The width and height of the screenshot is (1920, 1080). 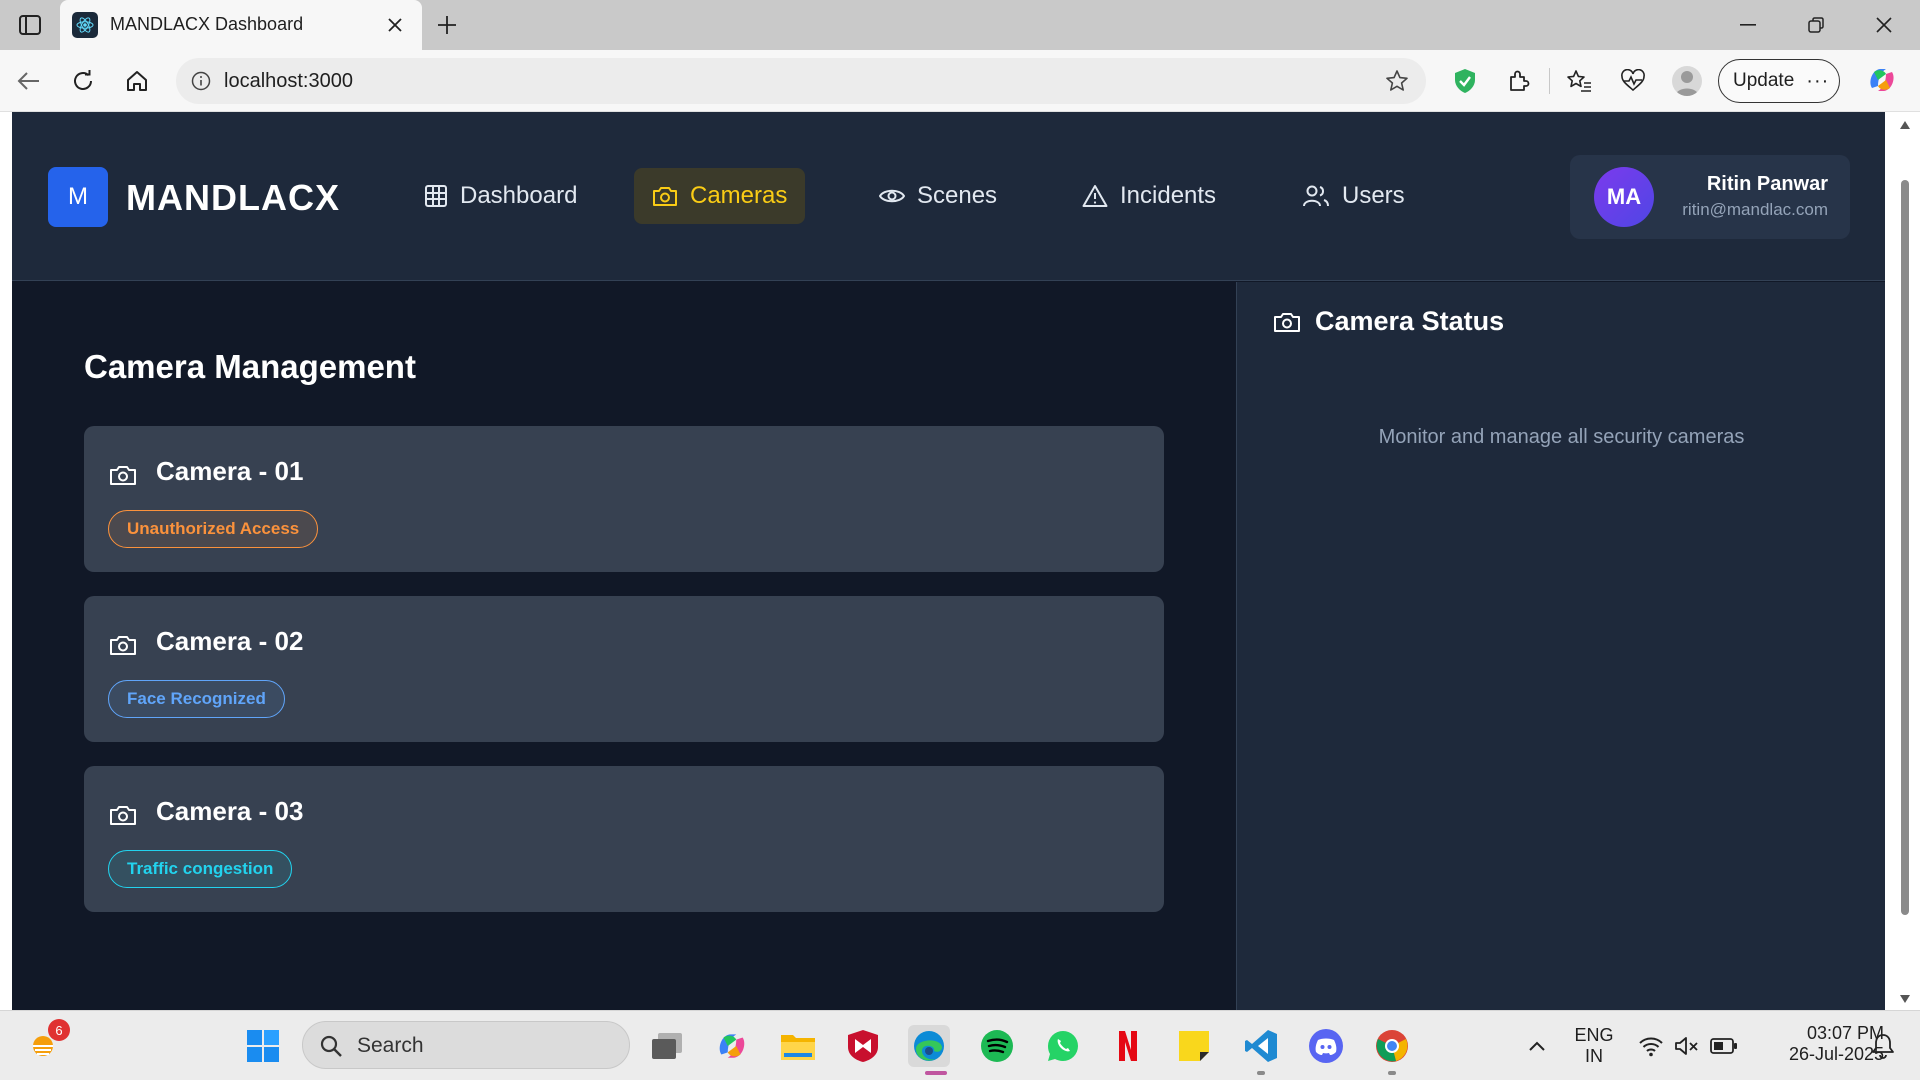 I want to click on widget-badge: 6, so click(x=59, y=1030).